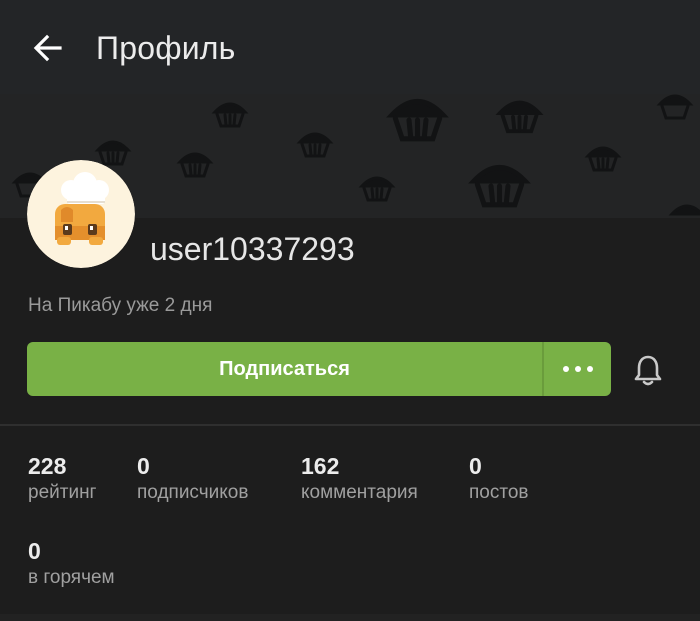 Image resolution: width=700 pixels, height=621 pixels. I want to click on username: user10337293, so click(252, 249).